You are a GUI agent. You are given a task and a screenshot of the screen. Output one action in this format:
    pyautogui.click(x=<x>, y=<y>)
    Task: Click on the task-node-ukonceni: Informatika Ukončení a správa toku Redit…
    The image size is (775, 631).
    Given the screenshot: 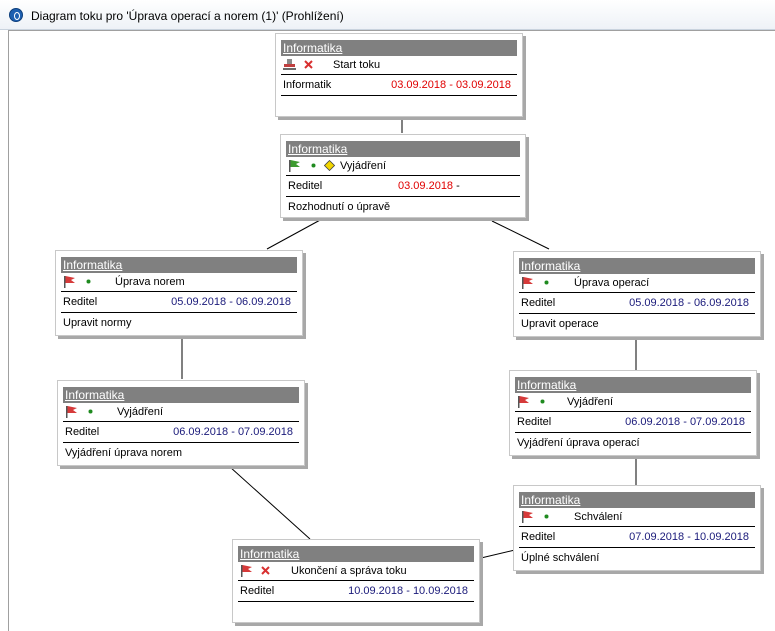 What is the action you would take?
    pyautogui.click(x=356, y=581)
    